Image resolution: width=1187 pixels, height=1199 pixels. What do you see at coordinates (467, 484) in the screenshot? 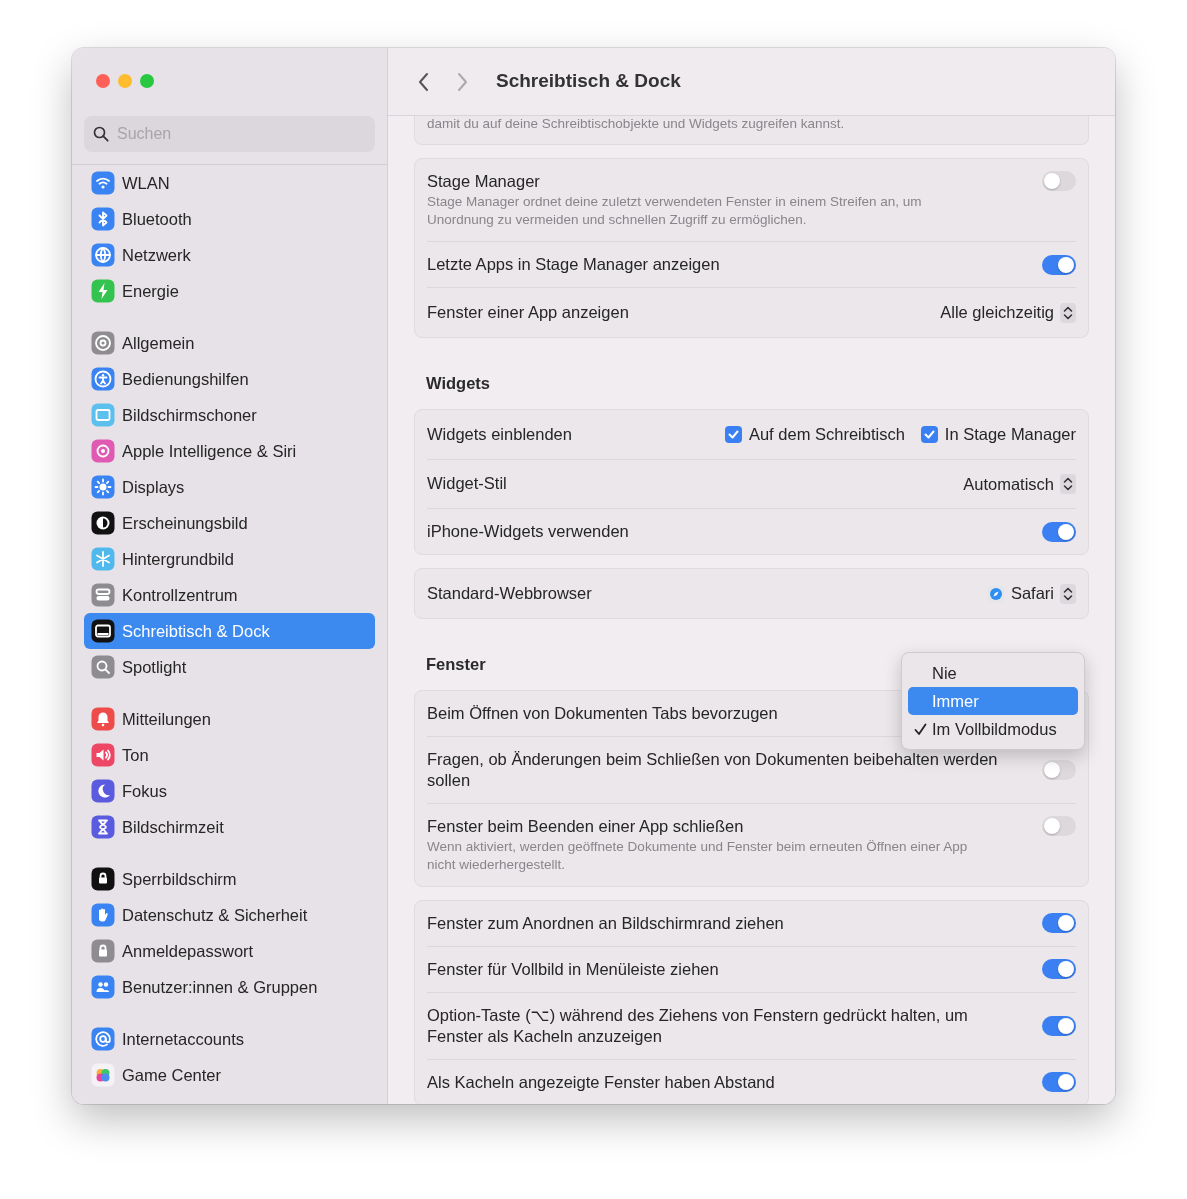
I see `setting-label: Widget-Stil` at bounding box center [467, 484].